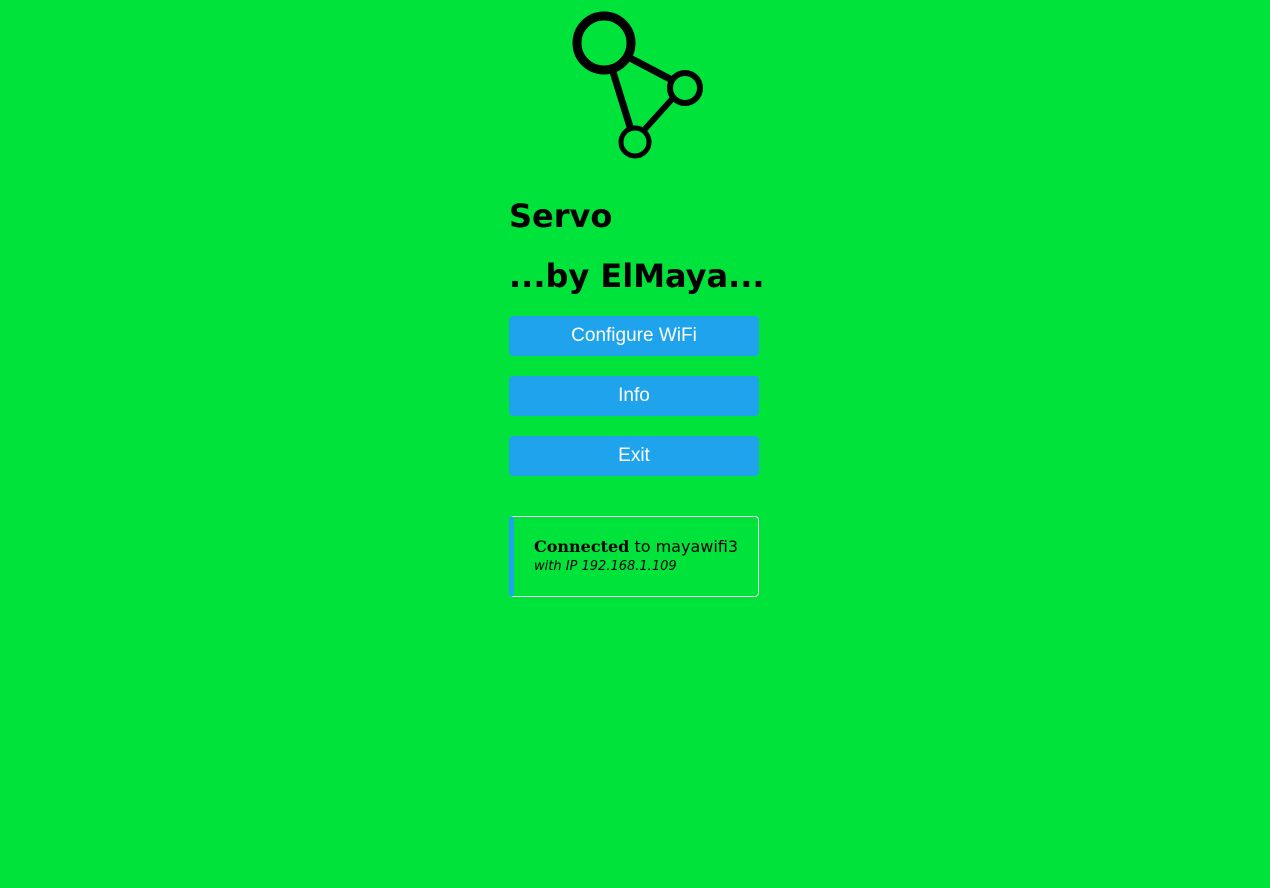  I want to click on connected-label: Connected, so click(582, 546).